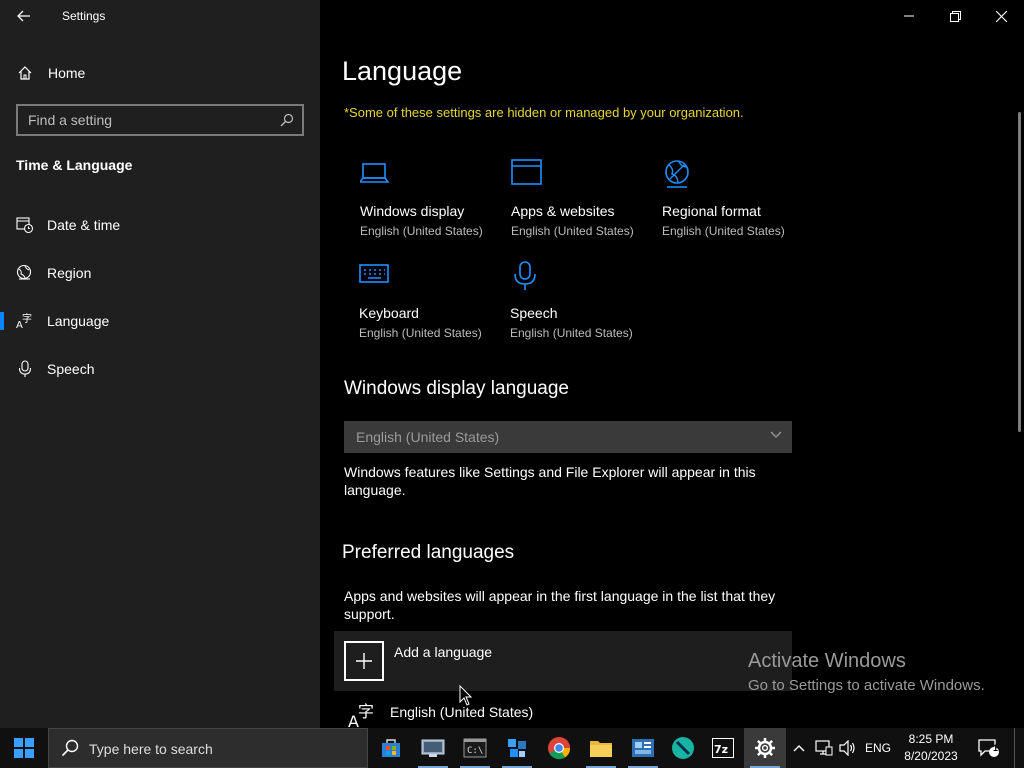 This screenshot has height=768, width=1024. I want to click on taskbar-app-installer, so click(517, 748).